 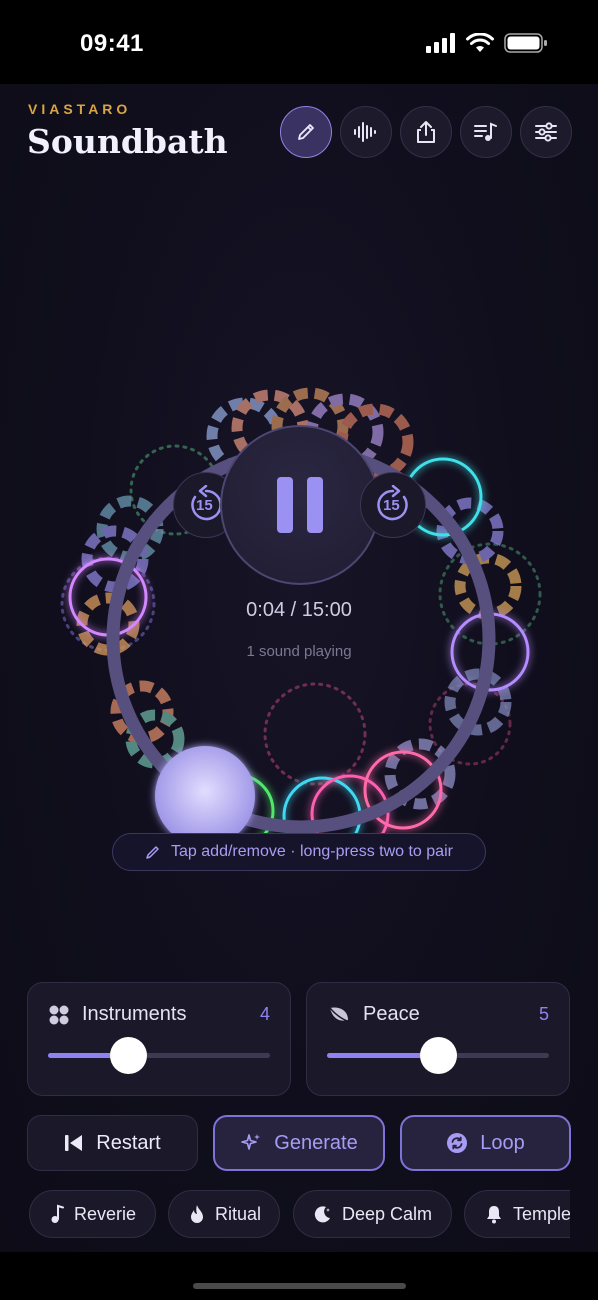 What do you see at coordinates (112, 43) in the screenshot?
I see `status-time: 09:41` at bounding box center [112, 43].